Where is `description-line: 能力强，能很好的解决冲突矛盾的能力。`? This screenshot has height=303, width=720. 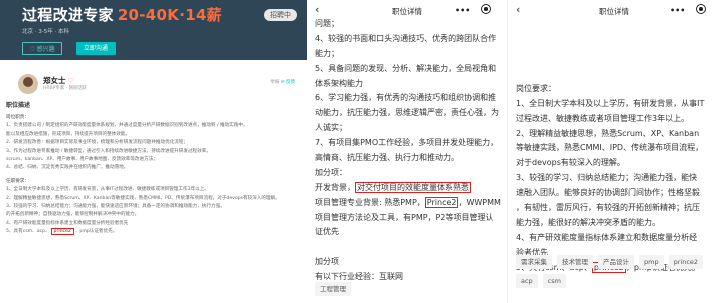
description-line: 能力强，能很好的解决冲突矛盾的能力。 is located at coordinates (616, 223).